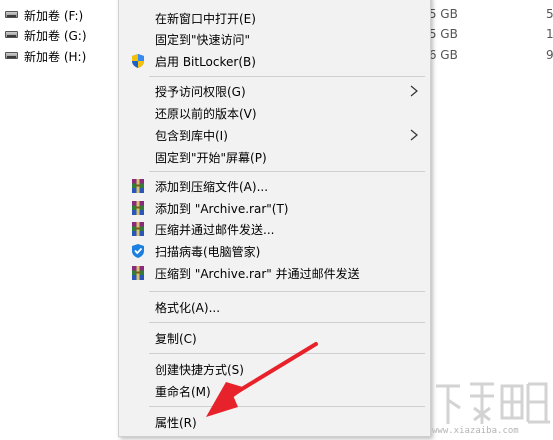 The width and height of the screenshot is (553, 440). I want to click on menu-item-compress-rar-email: 压缩到 "Archive.rar" 并通过邮件发送, so click(274, 273).